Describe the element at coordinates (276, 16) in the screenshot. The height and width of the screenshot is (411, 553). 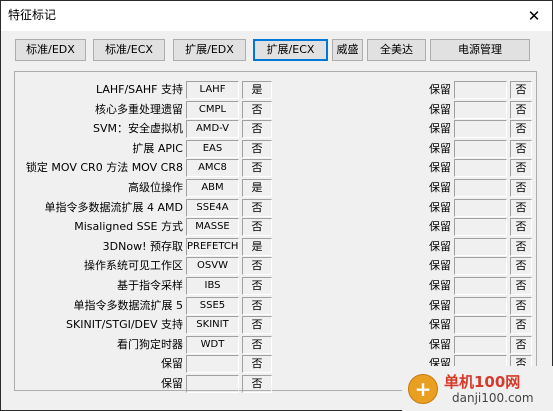
I see `title-bar: 特征标记 ✕` at that location.